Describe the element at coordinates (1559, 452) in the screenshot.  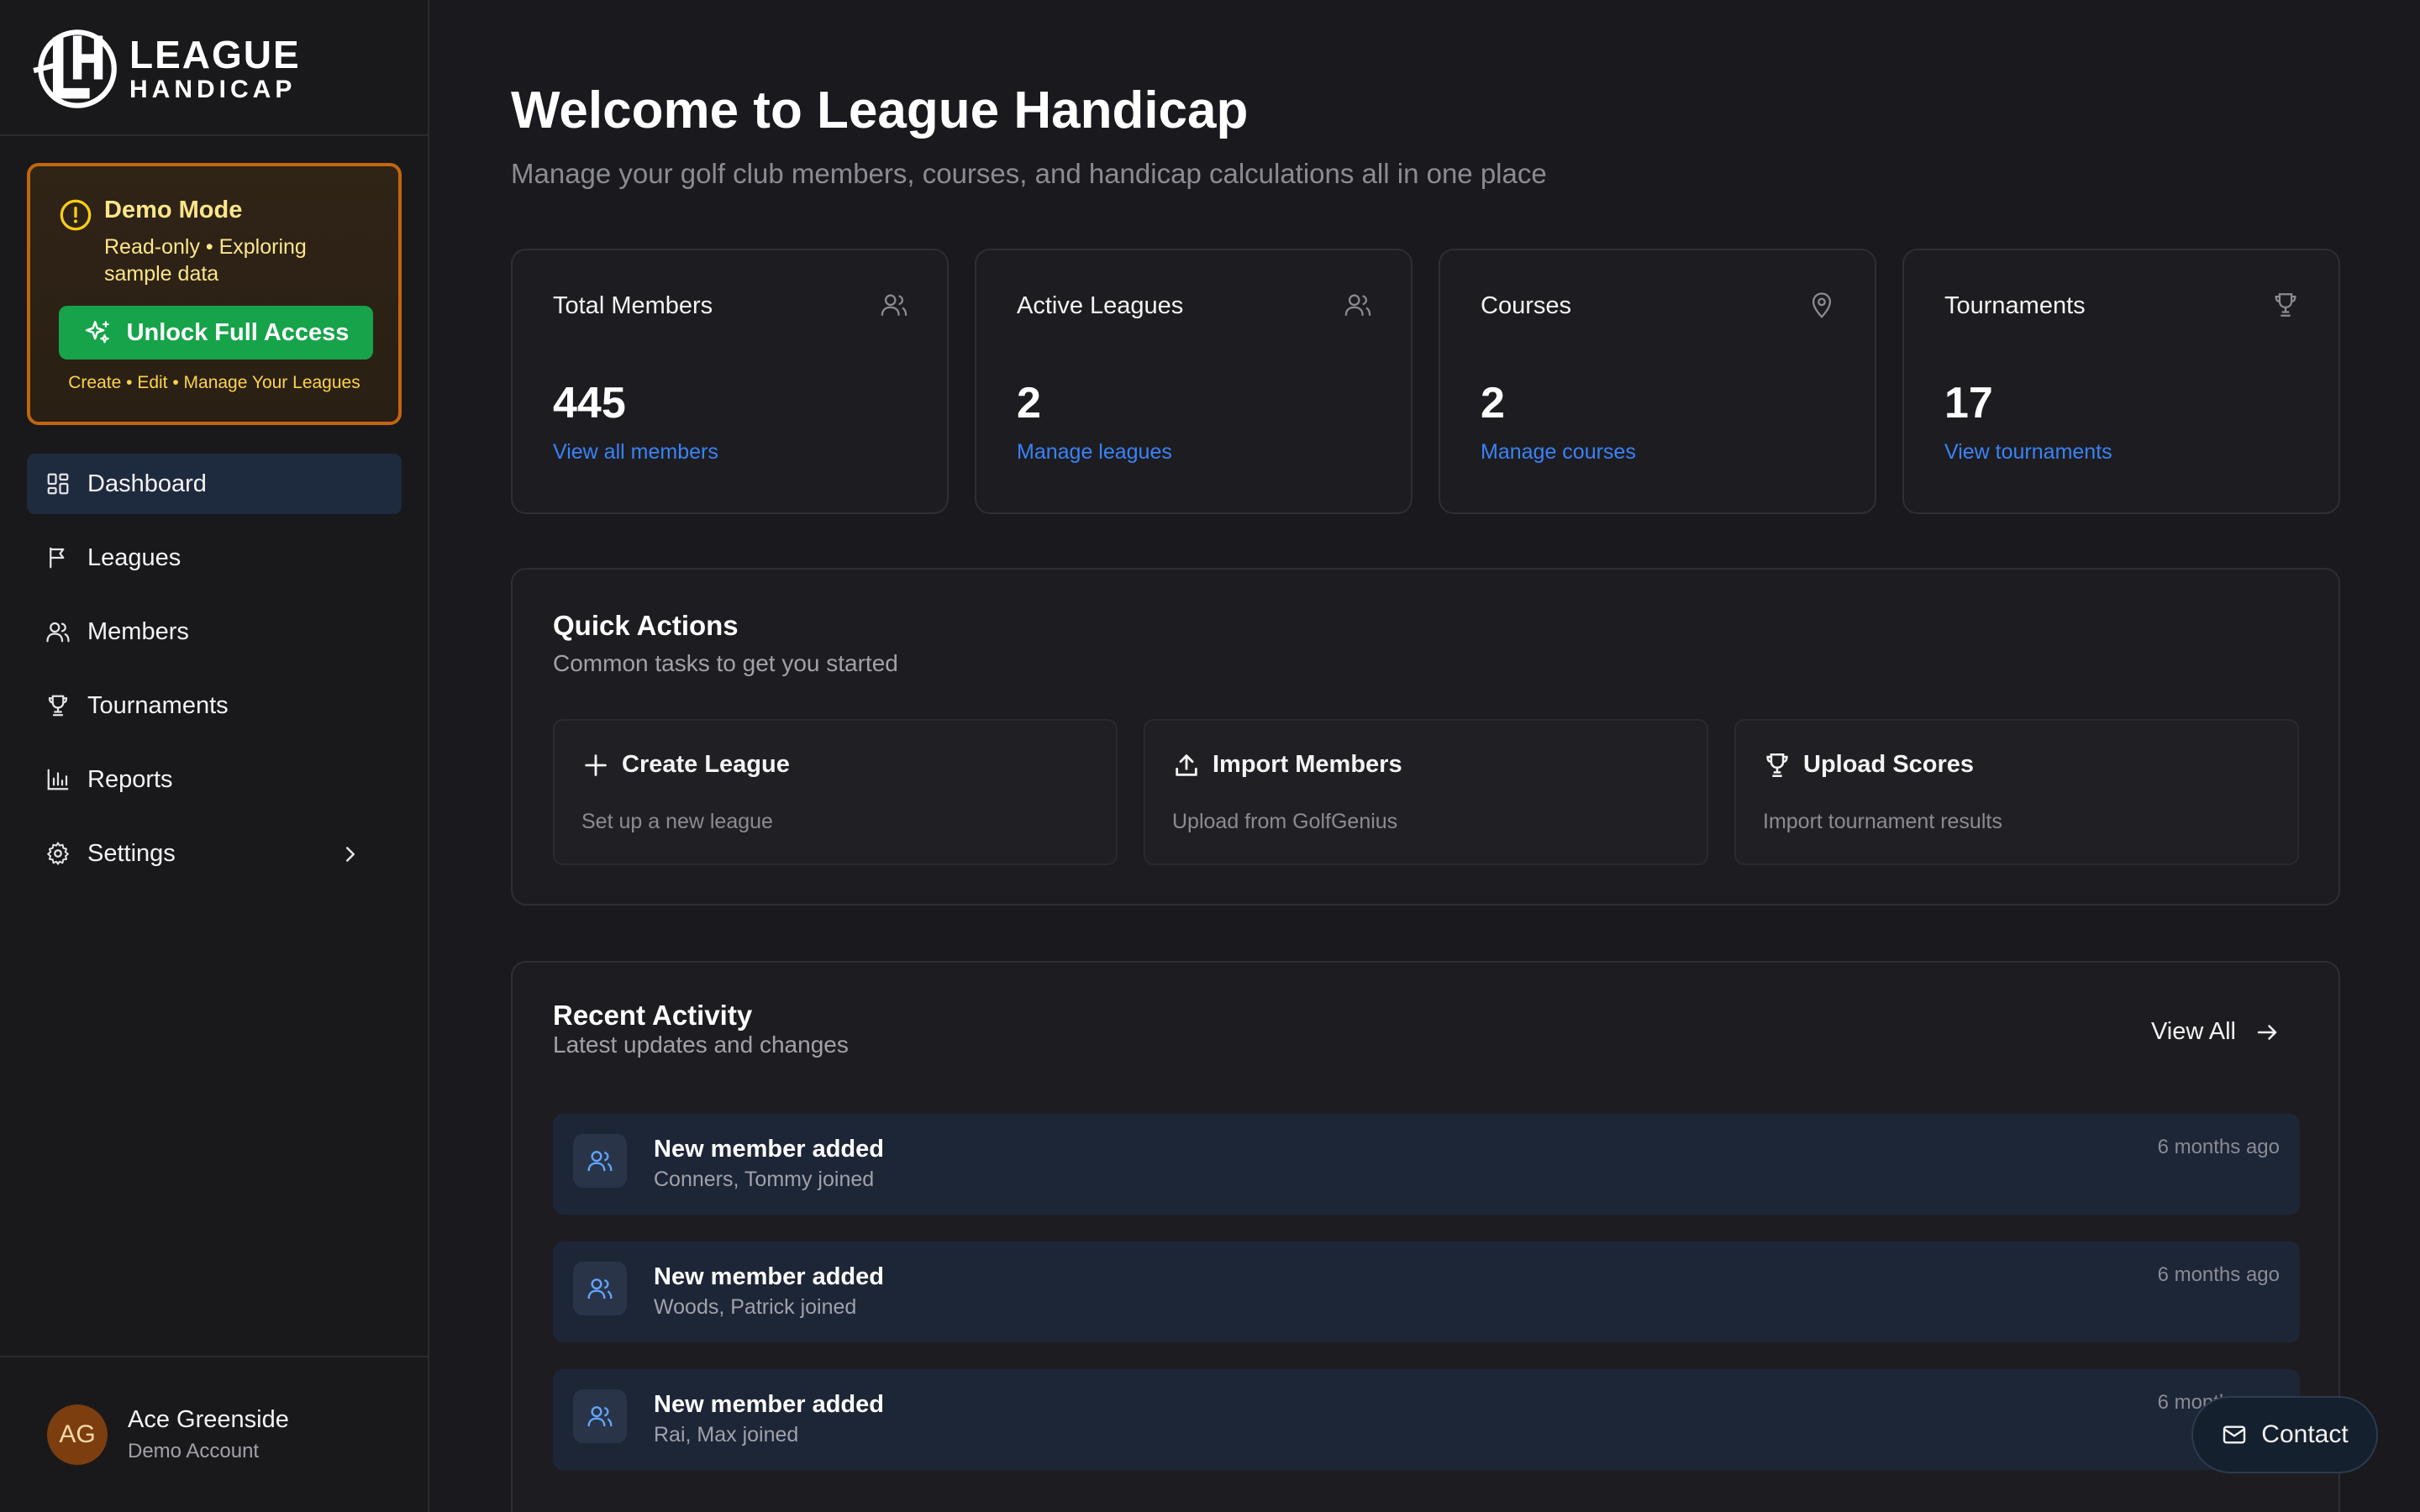
I see `manage-courses-link: Manage courses` at that location.